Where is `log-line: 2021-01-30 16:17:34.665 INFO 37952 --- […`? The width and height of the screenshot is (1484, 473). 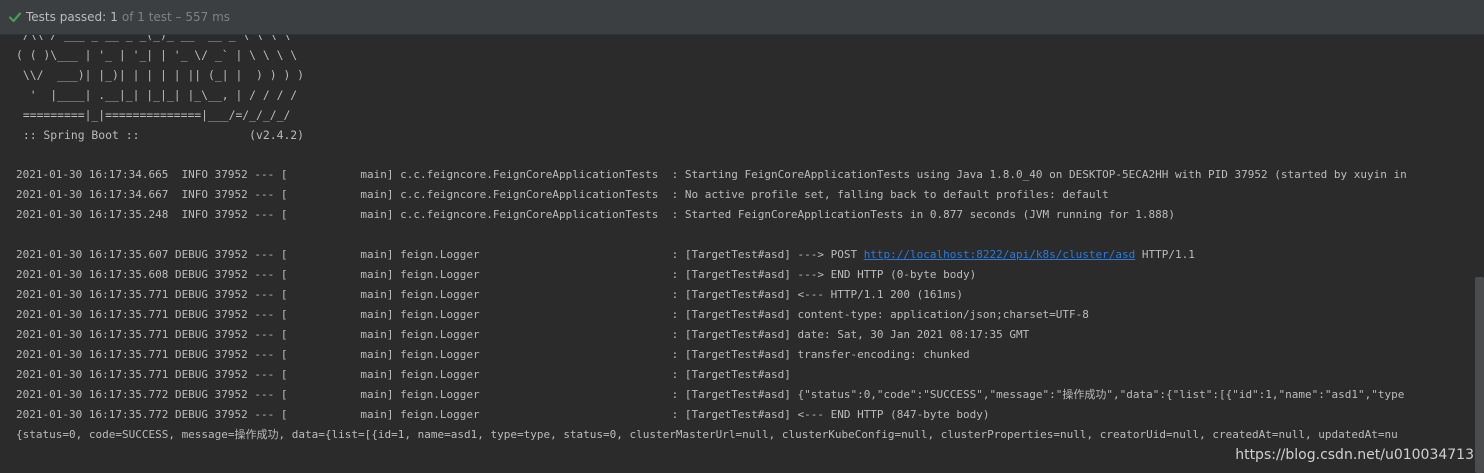 log-line: 2021-01-30 16:17:34.665 INFO 37952 --- [… is located at coordinates (711, 174).